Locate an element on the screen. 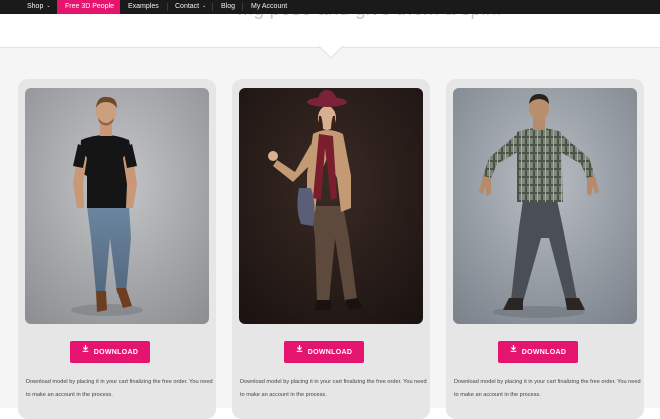 The width and height of the screenshot is (660, 419). nav-item-label: Shop is located at coordinates (35, 6).